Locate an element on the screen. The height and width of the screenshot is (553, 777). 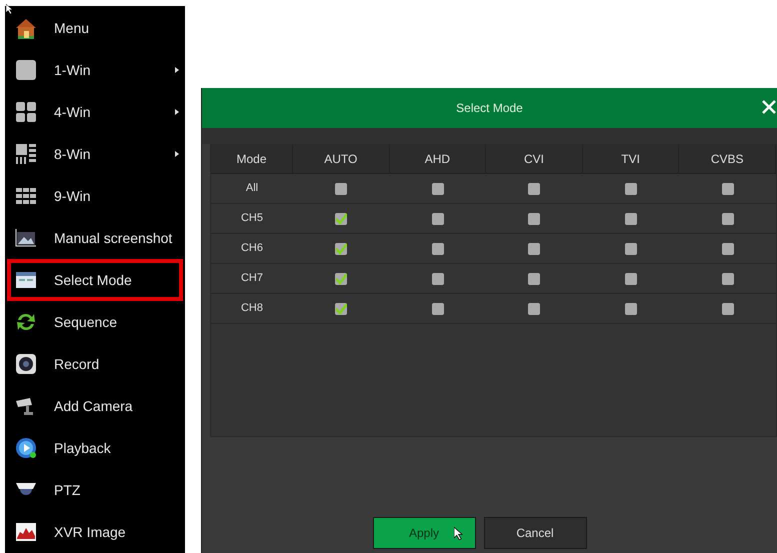
menu-item: PTZ is located at coordinates (95, 490).